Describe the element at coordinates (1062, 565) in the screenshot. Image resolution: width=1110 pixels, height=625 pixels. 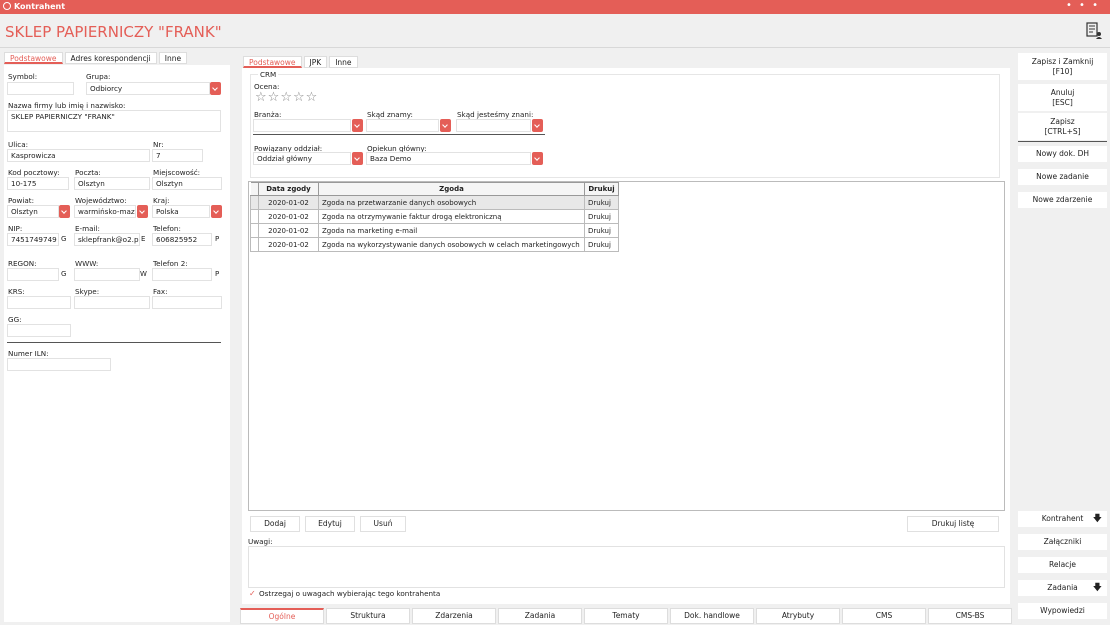
I see `relacje-button: Relacje` at that location.